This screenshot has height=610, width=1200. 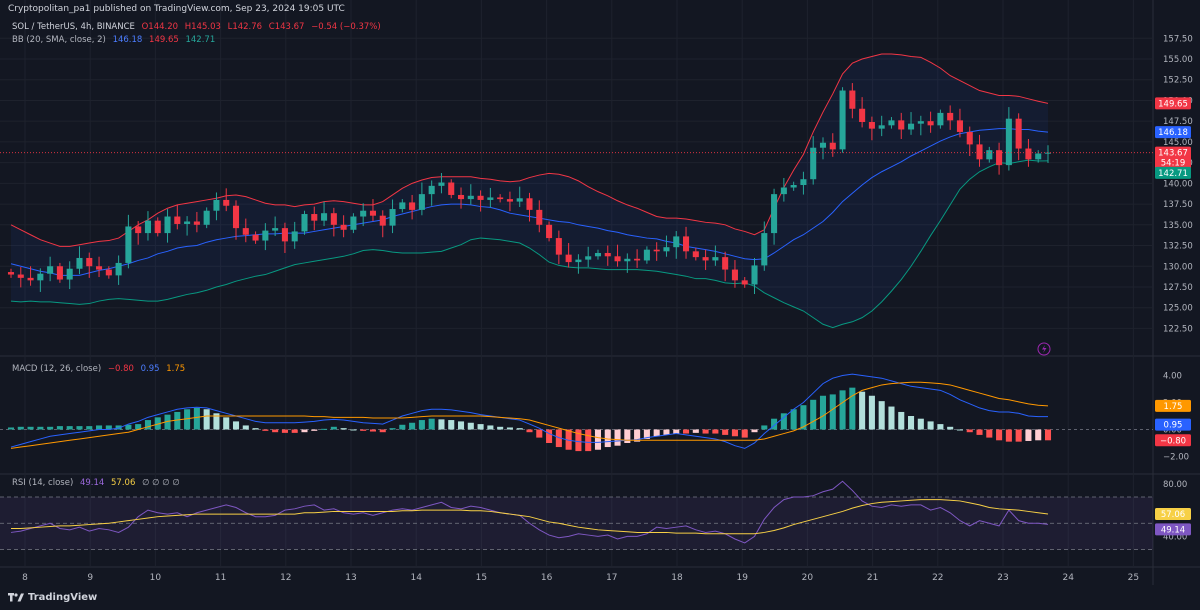 I want to click on last-price-label: 143.67, so click(x=1173, y=154).